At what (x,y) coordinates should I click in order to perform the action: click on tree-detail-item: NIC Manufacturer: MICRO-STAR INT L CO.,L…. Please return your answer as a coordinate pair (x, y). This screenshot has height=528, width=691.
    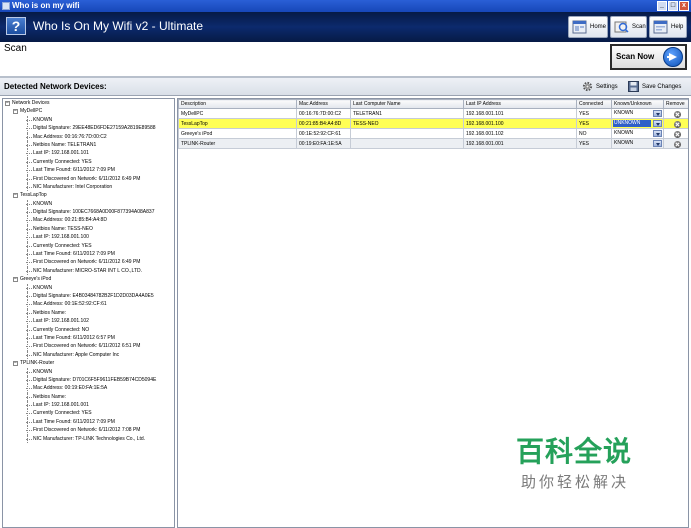
    Looking at the image, I should click on (88, 271).